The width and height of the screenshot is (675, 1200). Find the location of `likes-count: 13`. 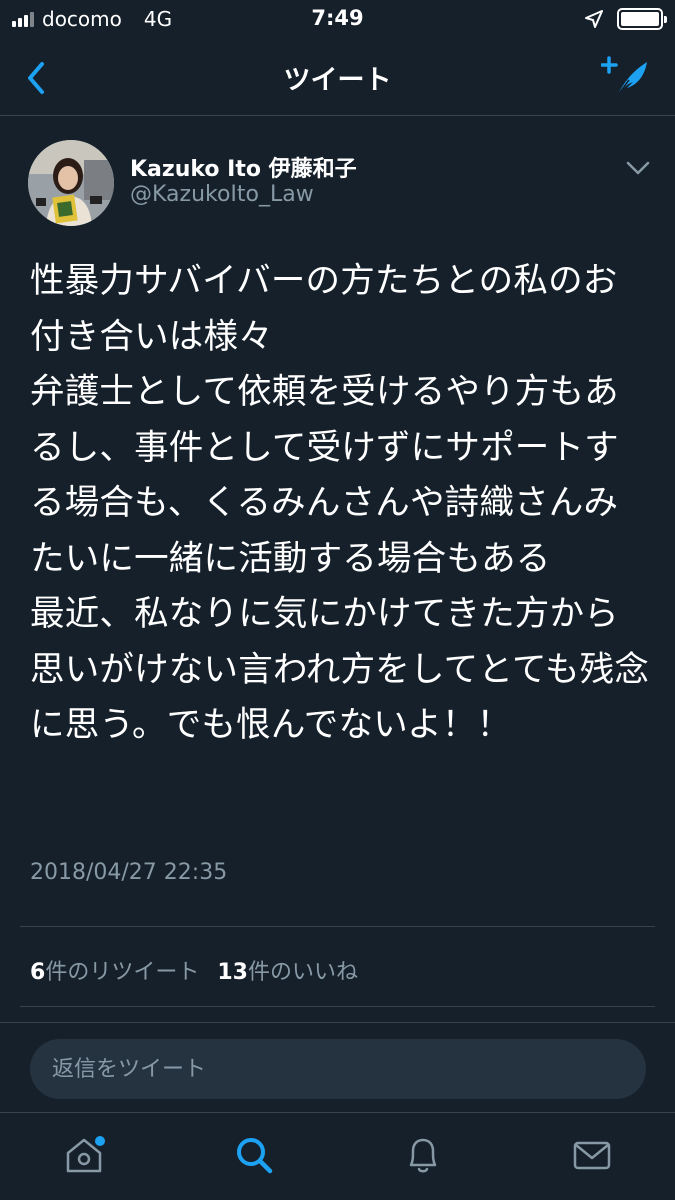

likes-count: 13 is located at coordinates (232, 972).